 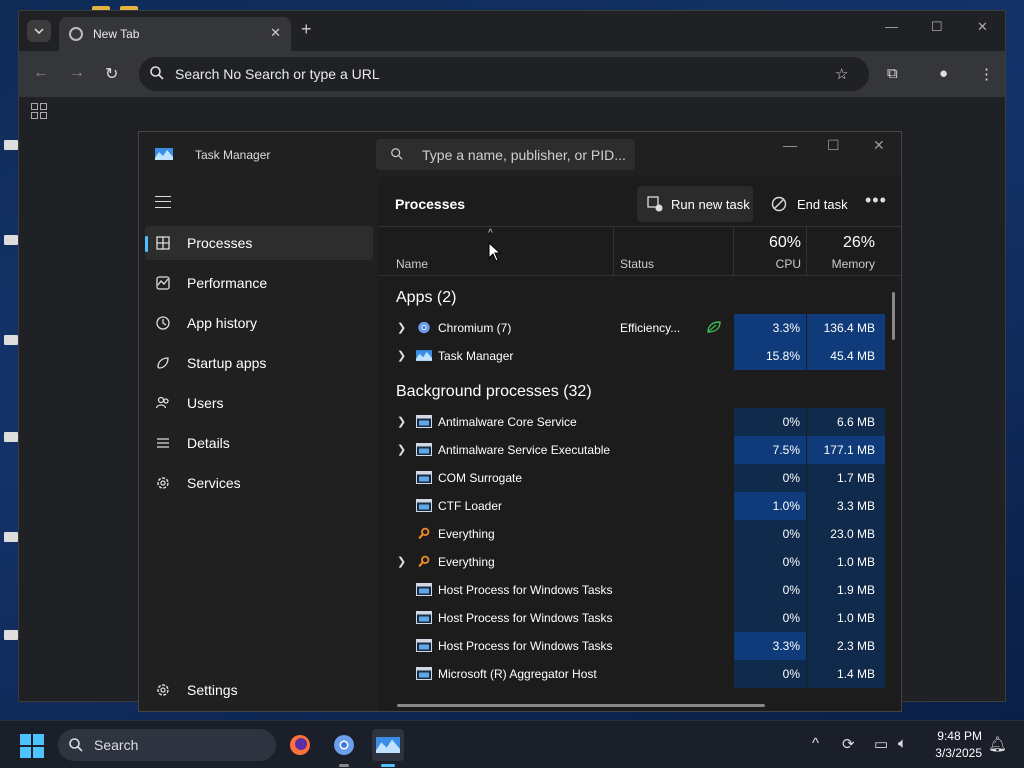 What do you see at coordinates (495, 252) in the screenshot?
I see `mouse-cursor-icon` at bounding box center [495, 252].